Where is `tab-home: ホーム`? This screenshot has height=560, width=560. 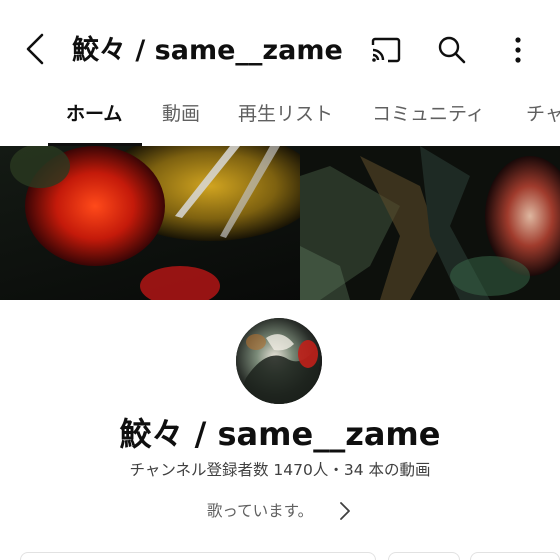 tab-home: ホーム is located at coordinates (94, 121).